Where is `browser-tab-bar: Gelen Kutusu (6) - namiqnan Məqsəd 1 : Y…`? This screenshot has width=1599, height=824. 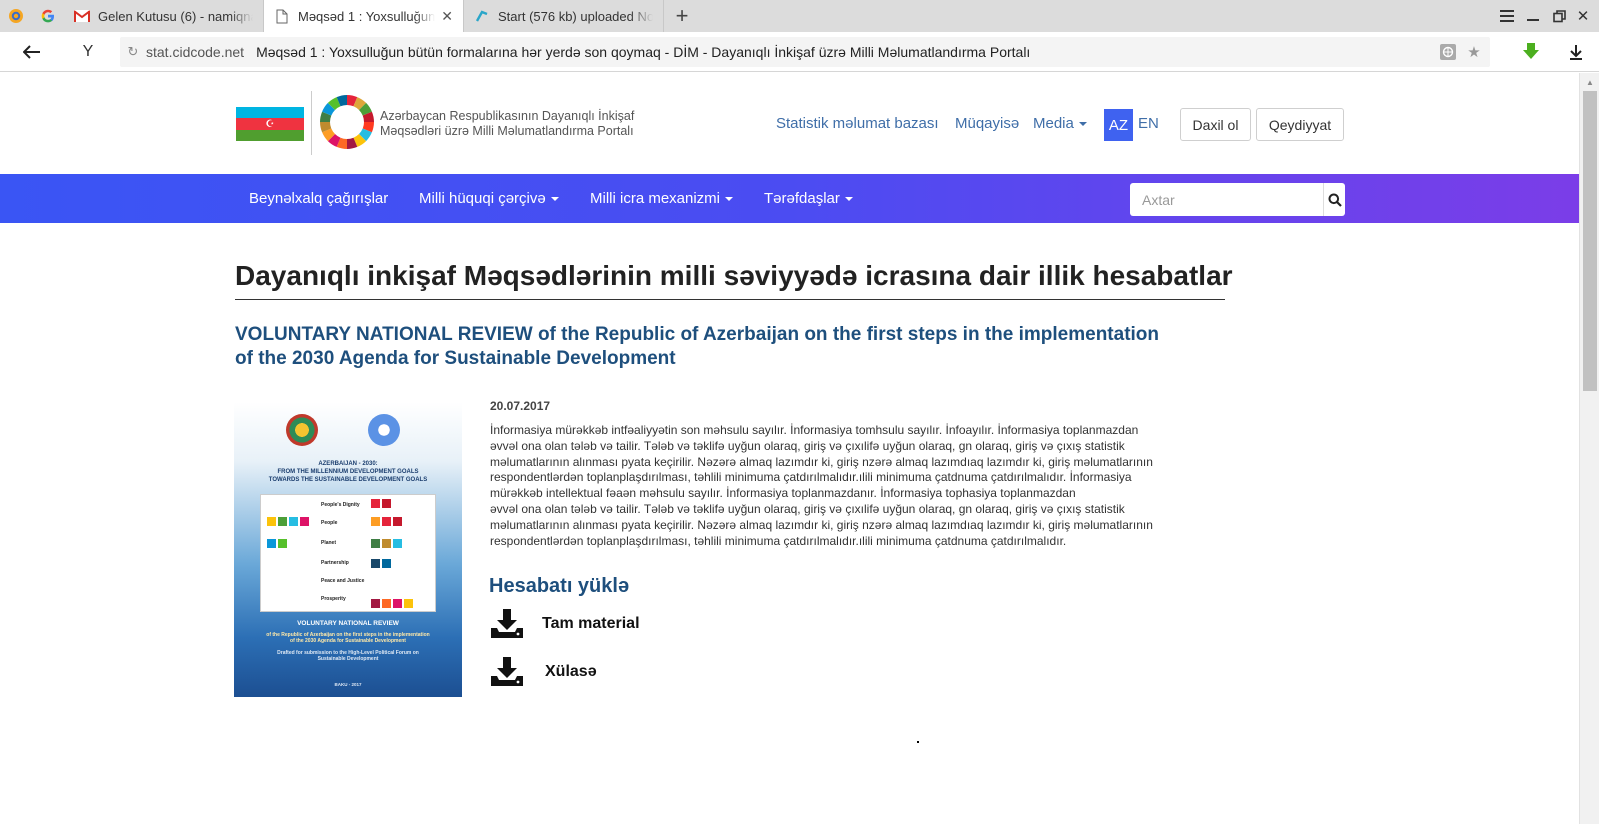 browser-tab-bar: Gelen Kutusu (6) - namiqnan Məqsəd 1 : Y… is located at coordinates (799, 16).